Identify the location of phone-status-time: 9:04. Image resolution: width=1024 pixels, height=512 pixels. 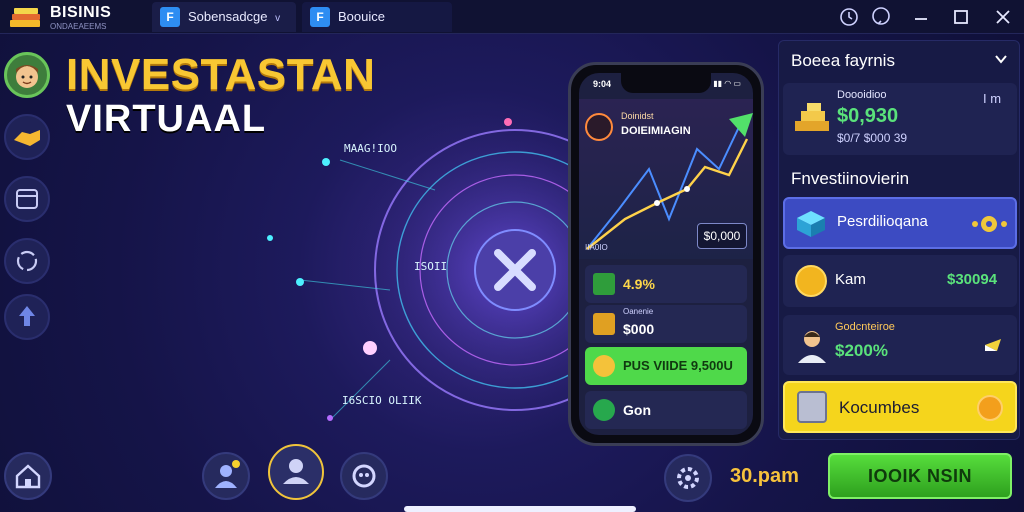
(602, 84).